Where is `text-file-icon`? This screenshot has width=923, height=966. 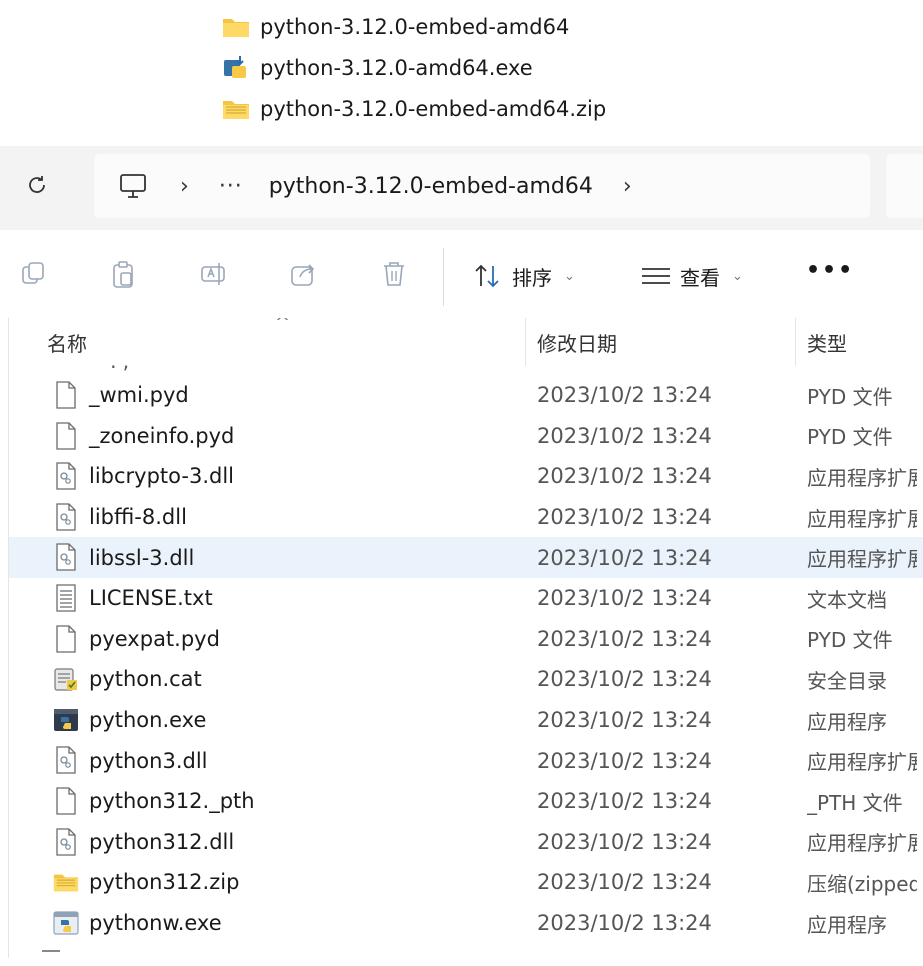 text-file-icon is located at coordinates (66, 598).